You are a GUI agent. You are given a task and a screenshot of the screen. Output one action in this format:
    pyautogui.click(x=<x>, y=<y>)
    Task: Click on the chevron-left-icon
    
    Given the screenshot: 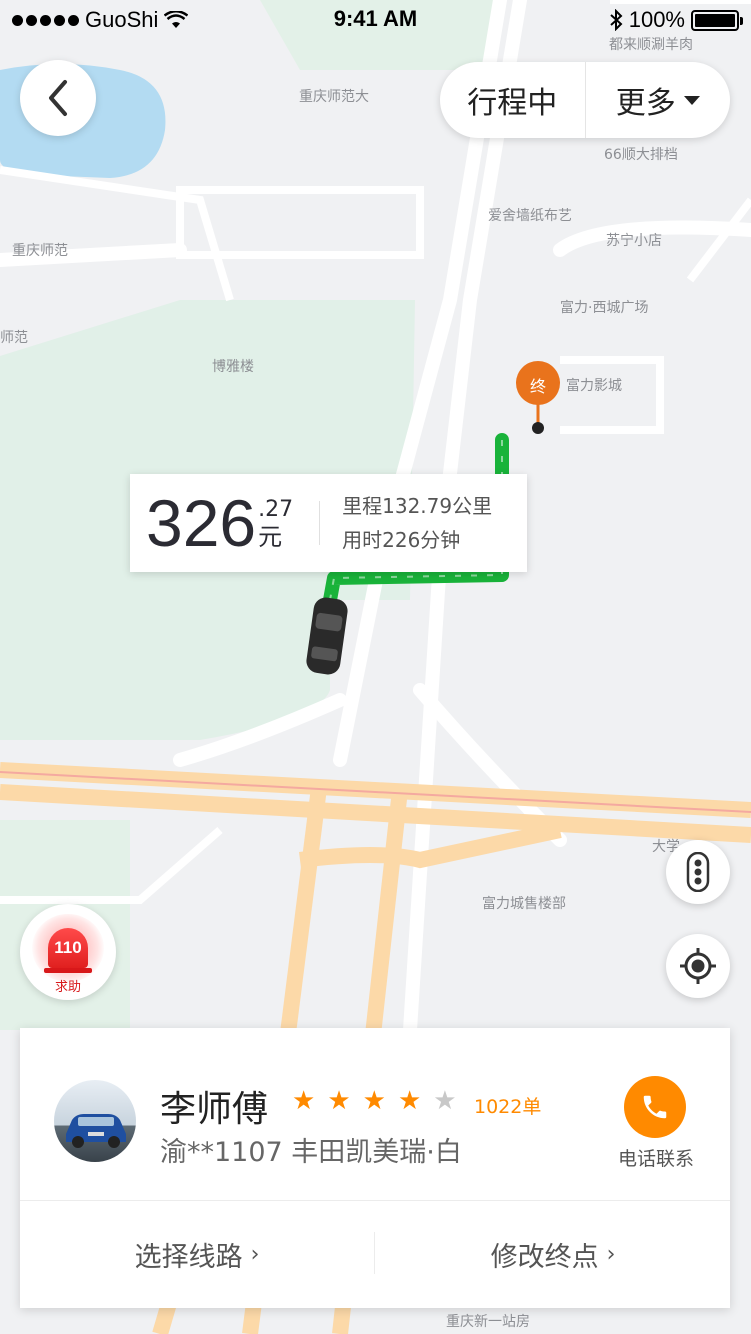 What is the action you would take?
    pyautogui.click(x=58, y=98)
    